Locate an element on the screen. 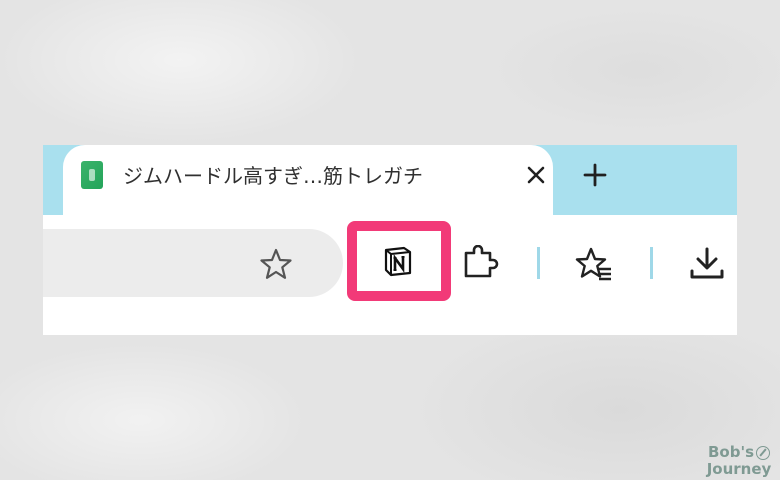  site-favicon-icon is located at coordinates (92, 175).